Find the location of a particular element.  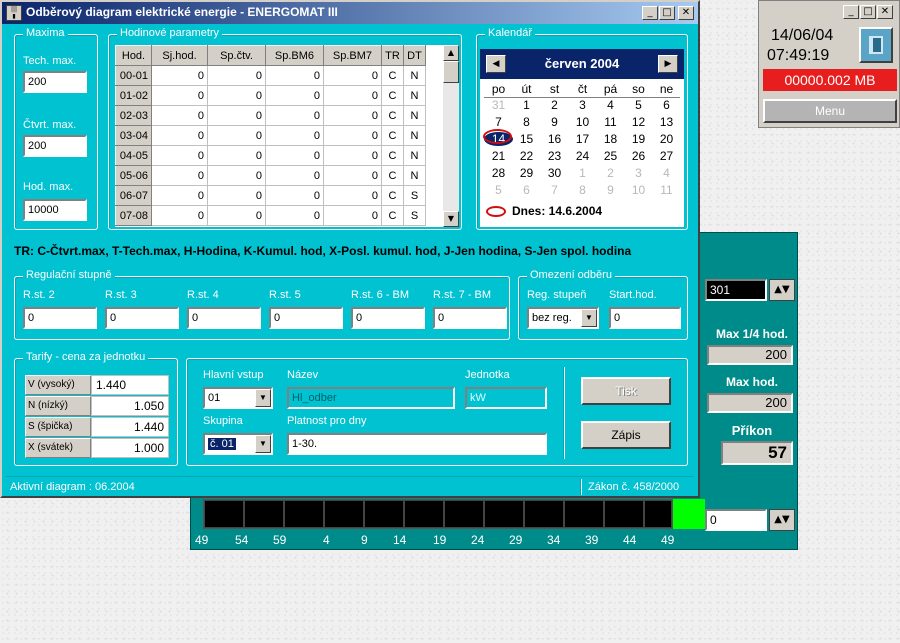

table-row: 06-07 0 0 0 0 C S is located at coordinates (270, 195).